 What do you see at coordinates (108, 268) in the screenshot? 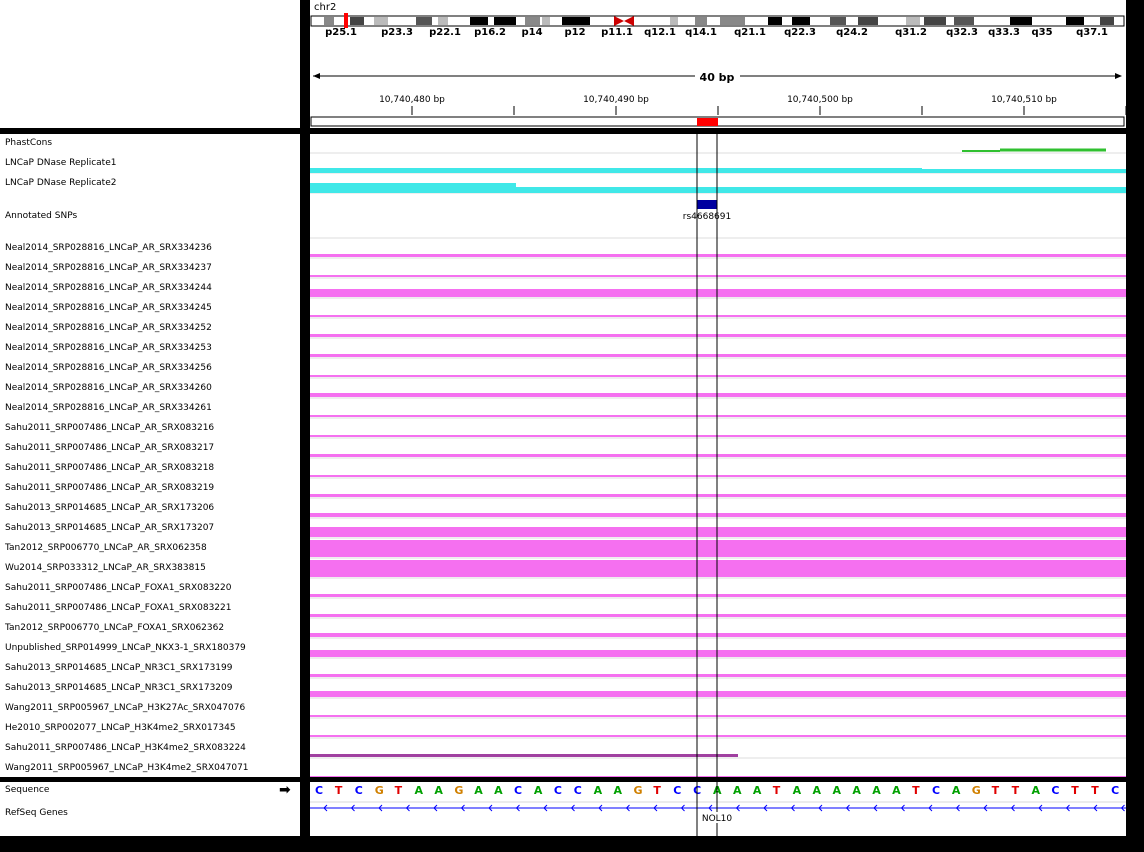
I see `track-name: Neal2014_SRP028816_LNCaP_AR_SRX334237` at bounding box center [108, 268].